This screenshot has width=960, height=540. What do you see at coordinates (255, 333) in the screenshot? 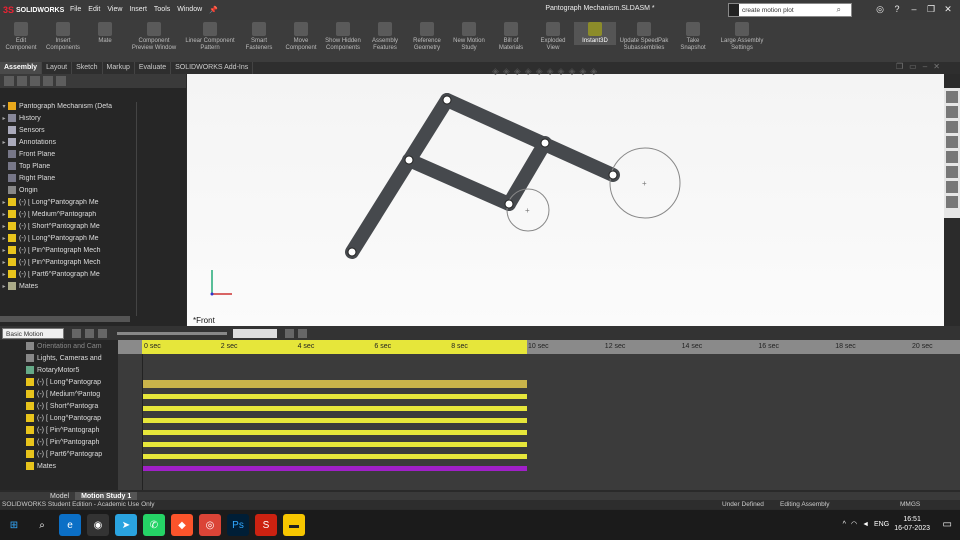
I see `playback-speed-select` at bounding box center [255, 333].